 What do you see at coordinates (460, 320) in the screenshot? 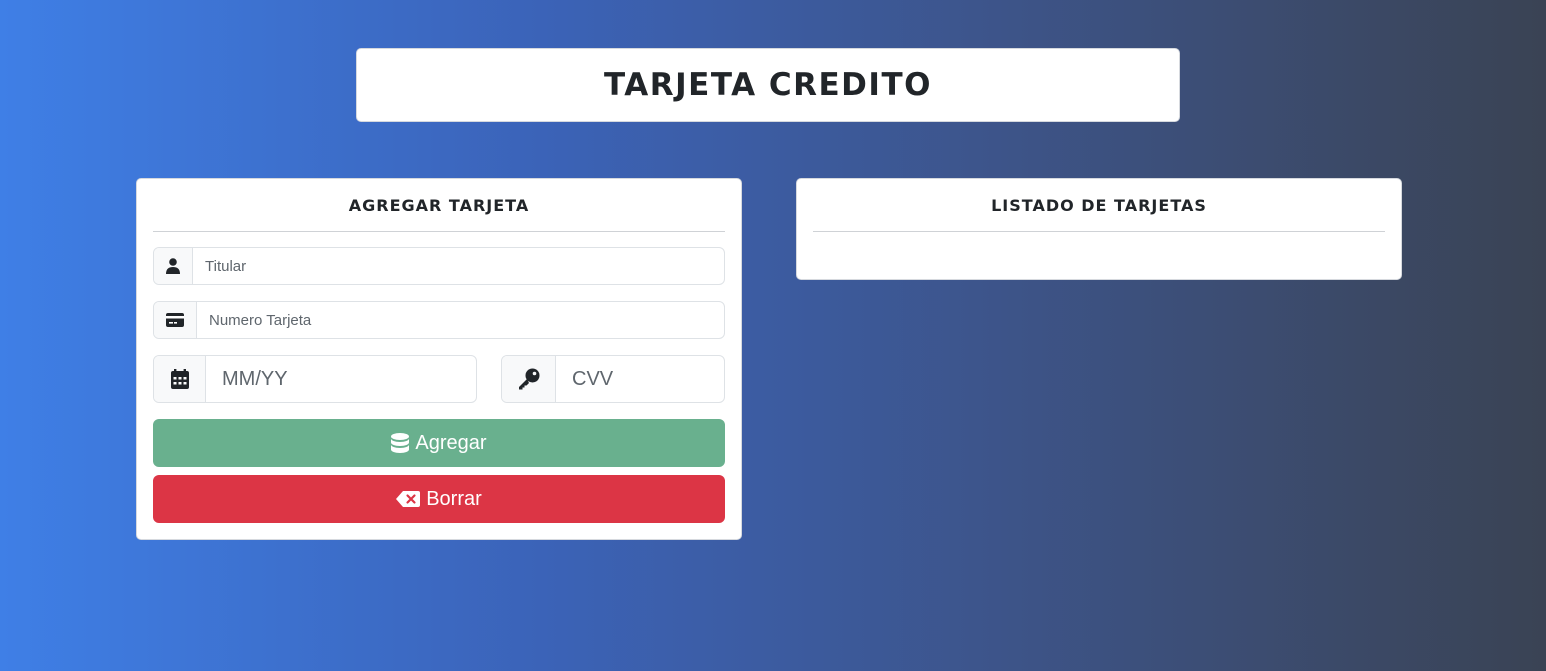
I see `card-number-input` at bounding box center [460, 320].